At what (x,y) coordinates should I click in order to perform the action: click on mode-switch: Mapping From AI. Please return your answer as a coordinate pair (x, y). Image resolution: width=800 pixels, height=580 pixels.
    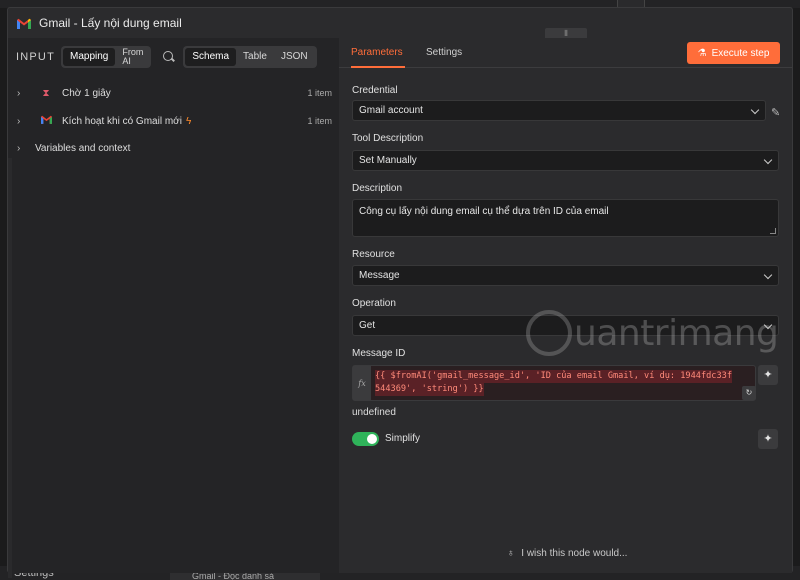
    Looking at the image, I should click on (106, 57).